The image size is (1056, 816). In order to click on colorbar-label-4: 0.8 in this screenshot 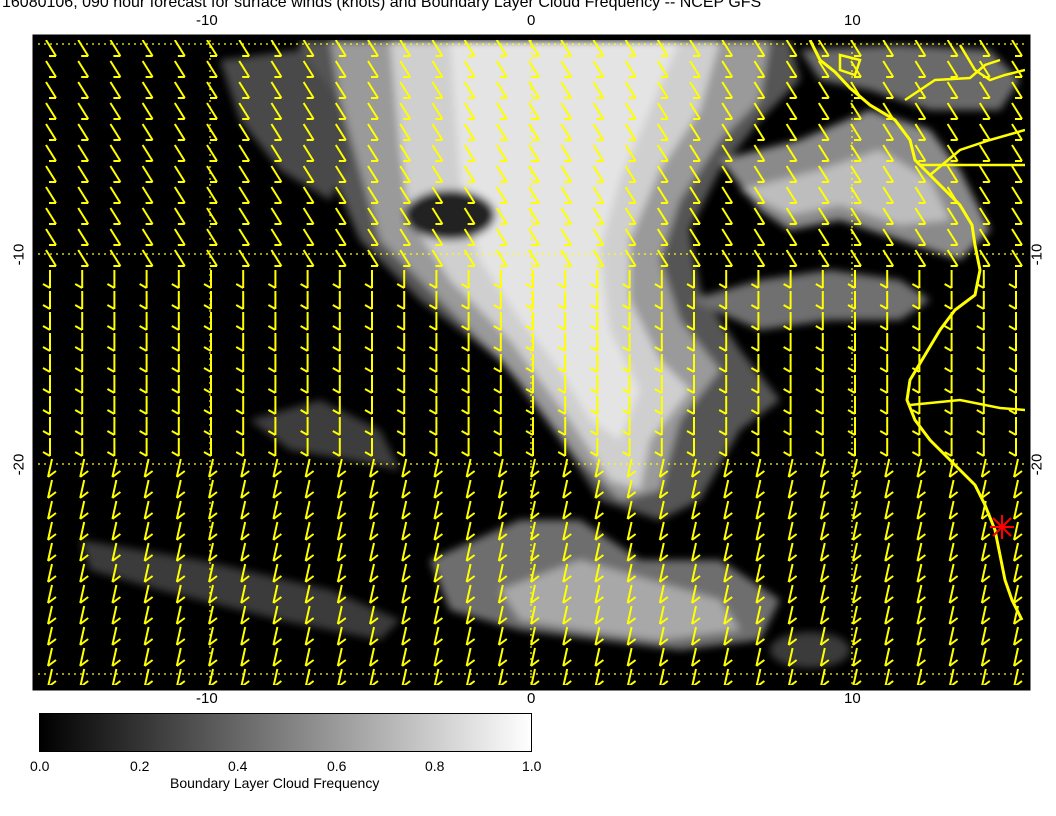, I will do `click(435, 766)`.